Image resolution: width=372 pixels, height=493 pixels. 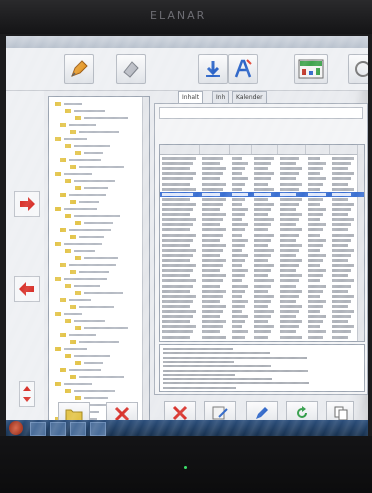 What do you see at coordinates (27, 204) in the screenshot?
I see `move-right-button` at bounding box center [27, 204].